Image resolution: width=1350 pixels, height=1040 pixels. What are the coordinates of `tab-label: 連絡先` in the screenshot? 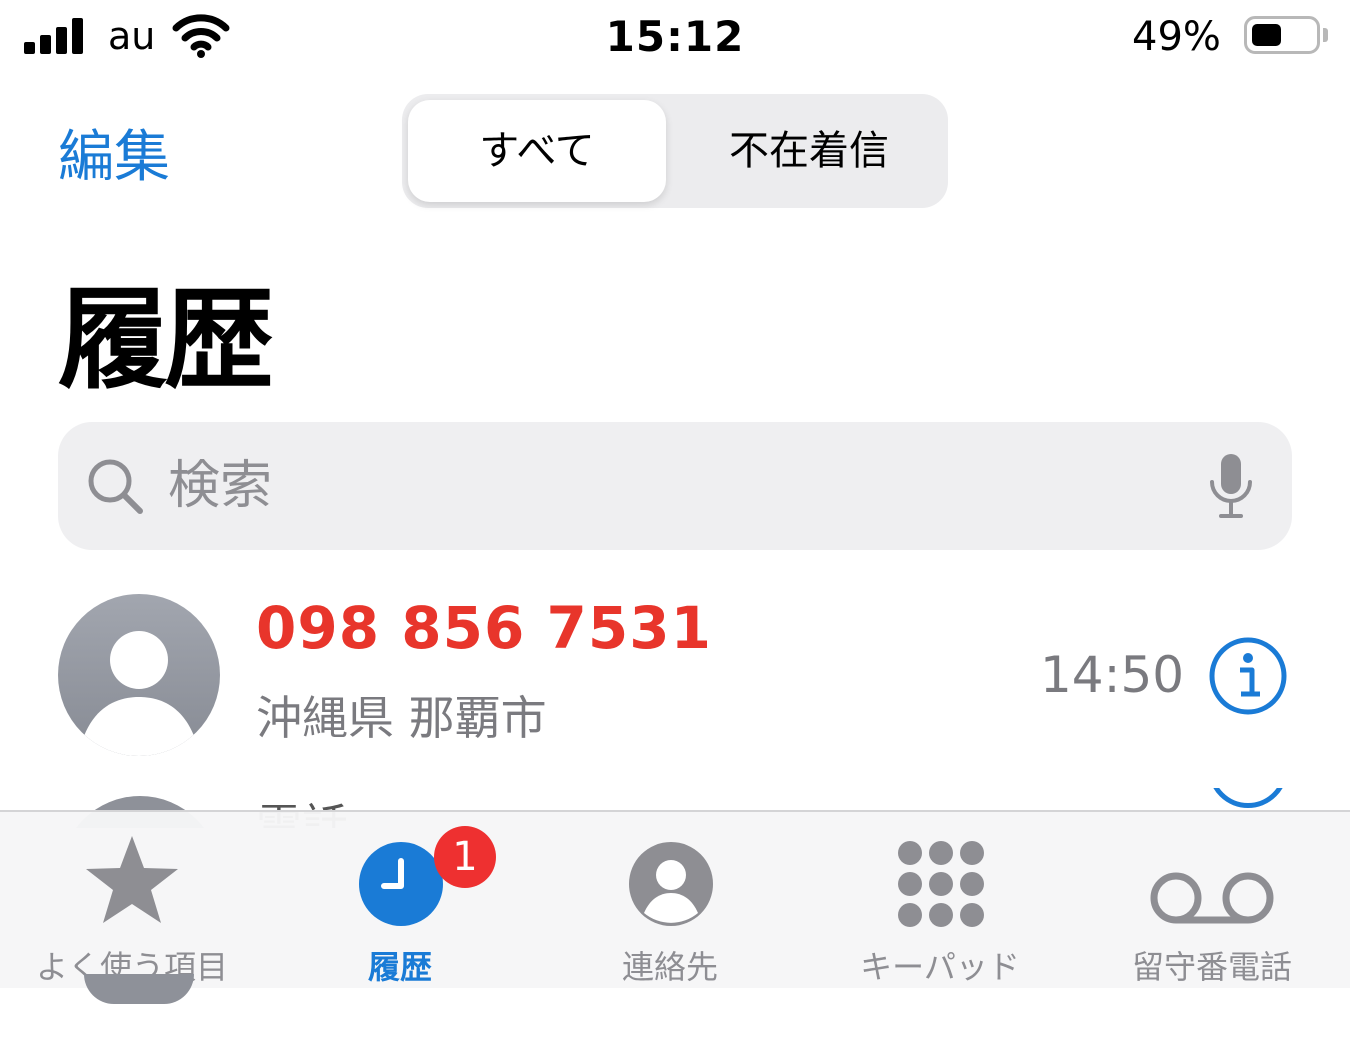 It's located at (669, 967).